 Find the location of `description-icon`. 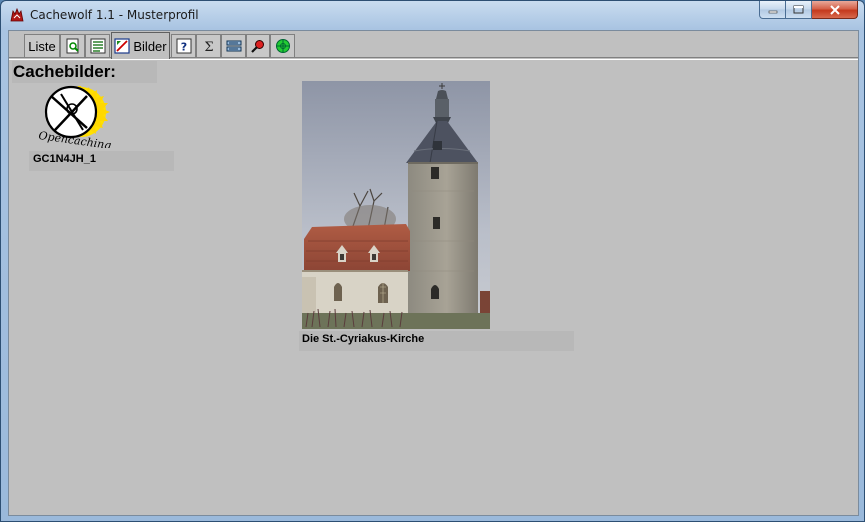

description-icon is located at coordinates (97, 46).